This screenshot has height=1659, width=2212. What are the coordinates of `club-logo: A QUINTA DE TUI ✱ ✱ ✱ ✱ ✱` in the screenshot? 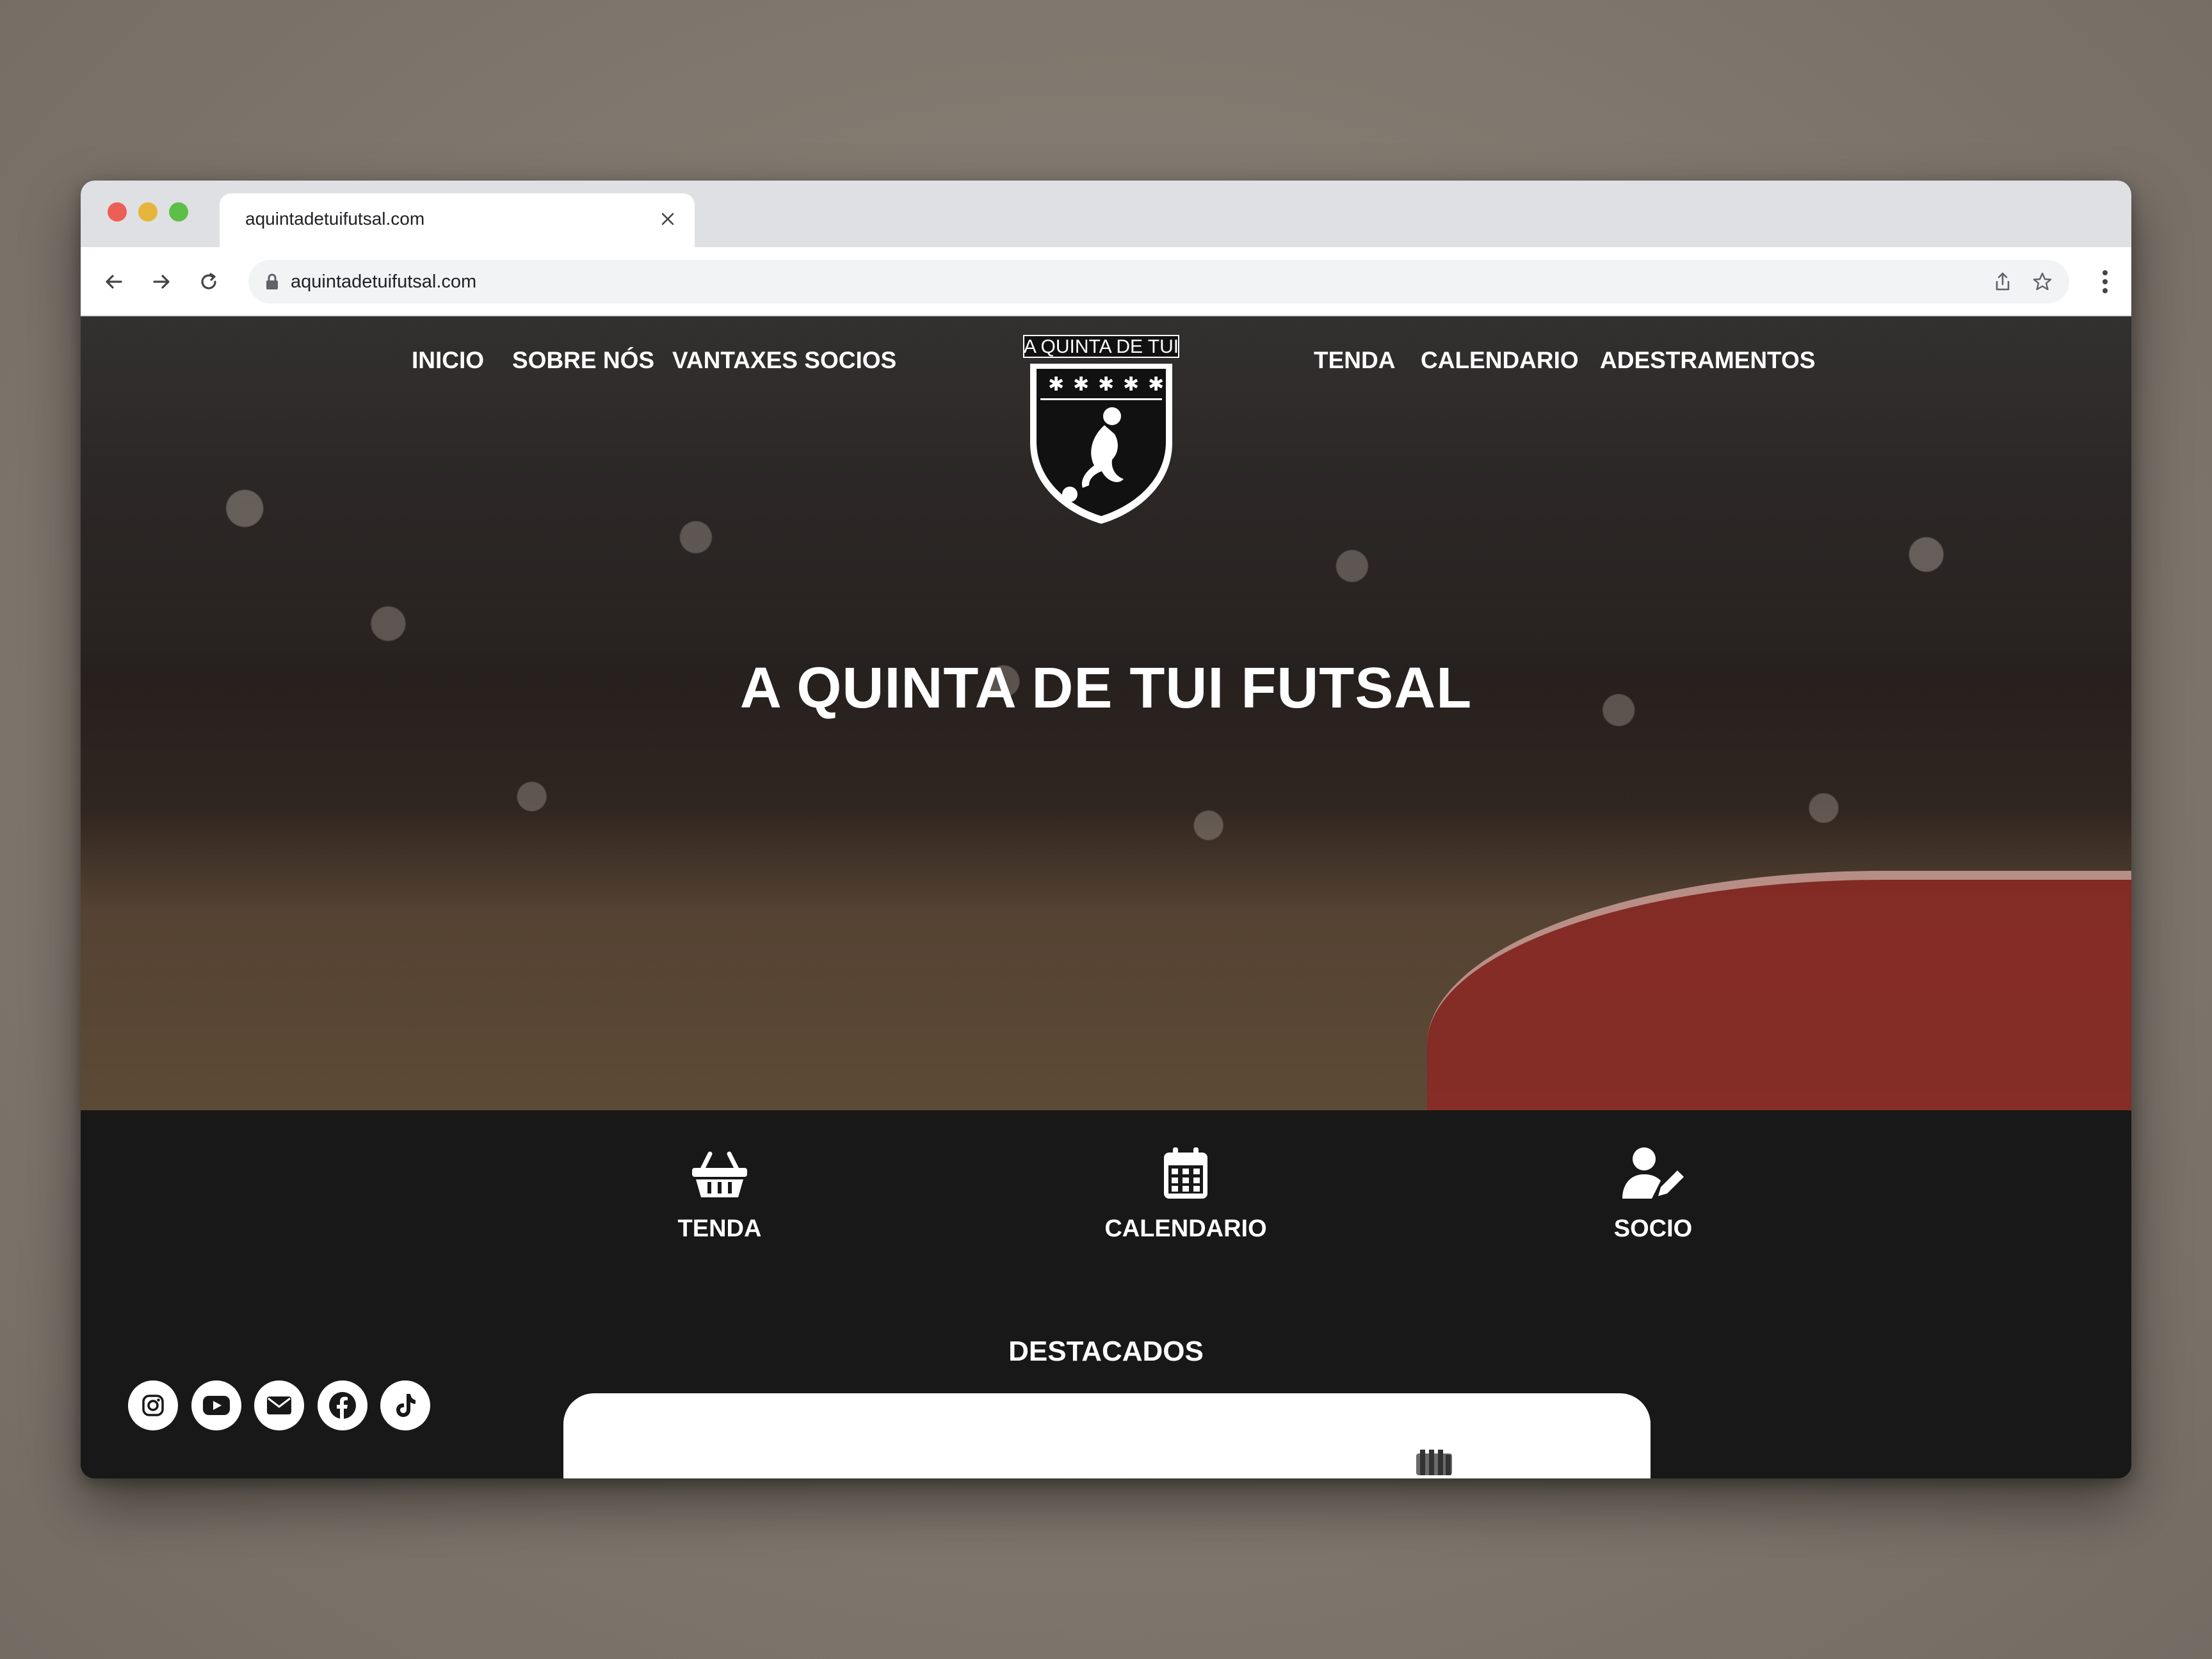 It's located at (1101, 430).